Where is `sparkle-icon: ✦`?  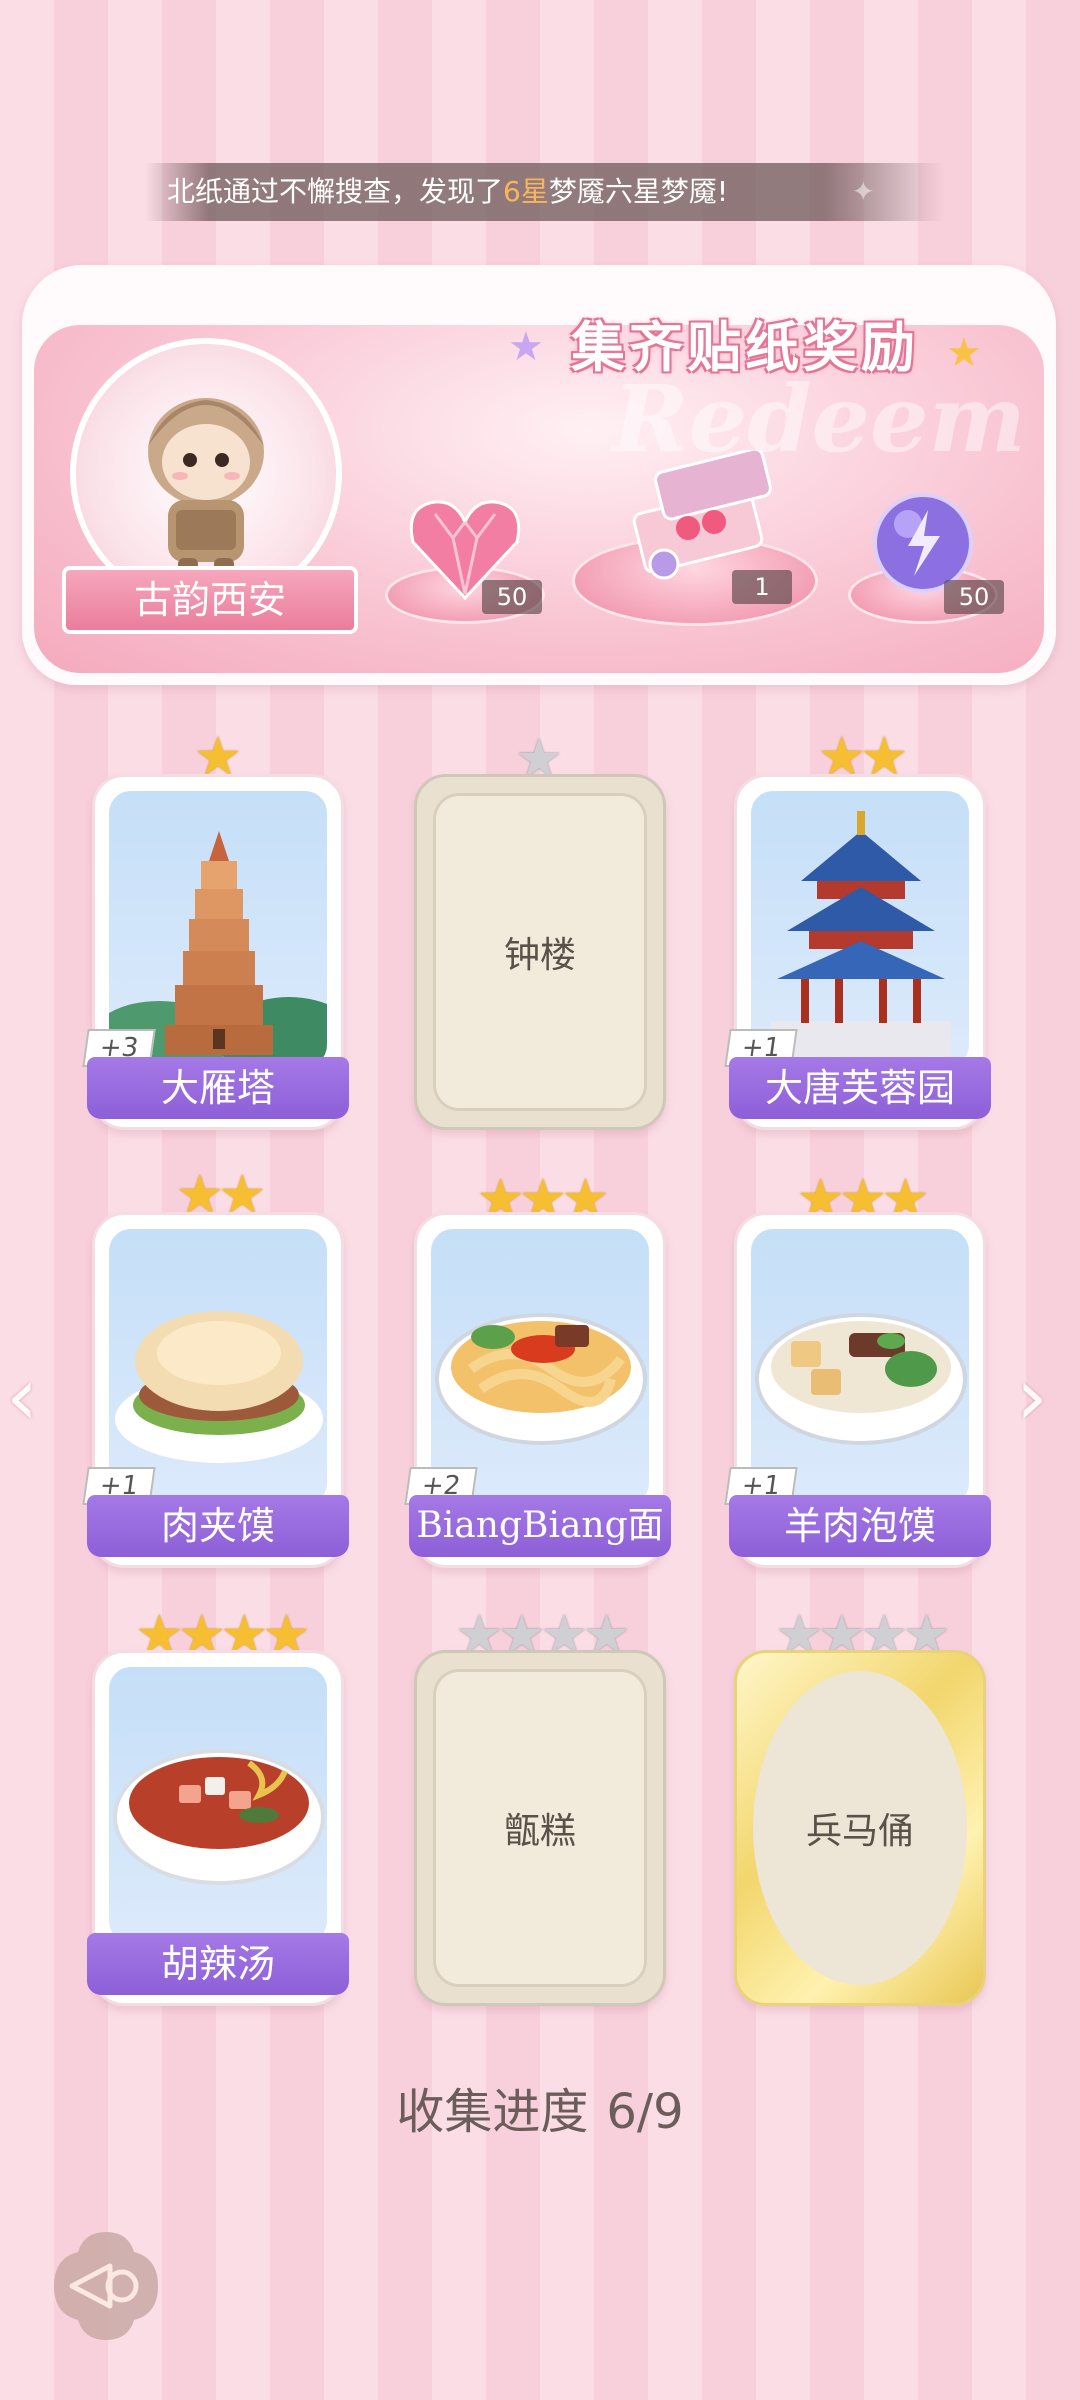
sparkle-icon: ✦ is located at coordinates (863, 191).